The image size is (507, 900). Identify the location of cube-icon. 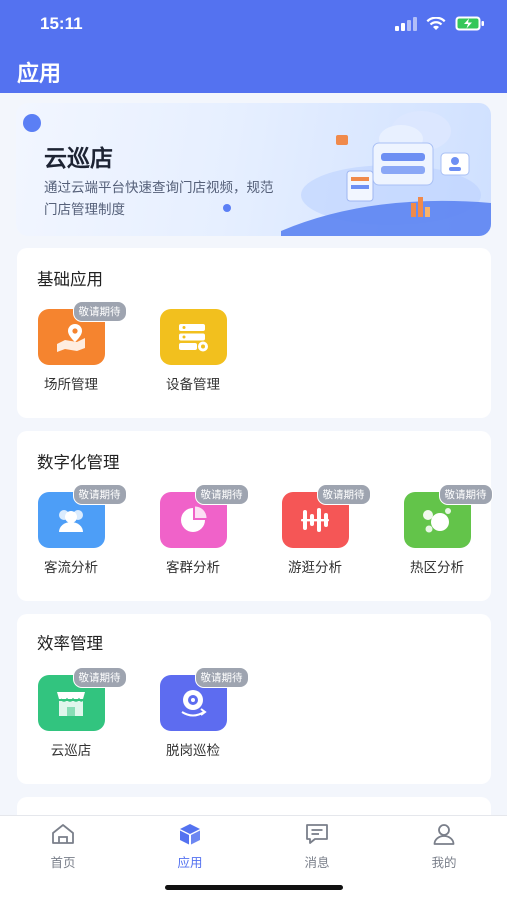
(190, 834).